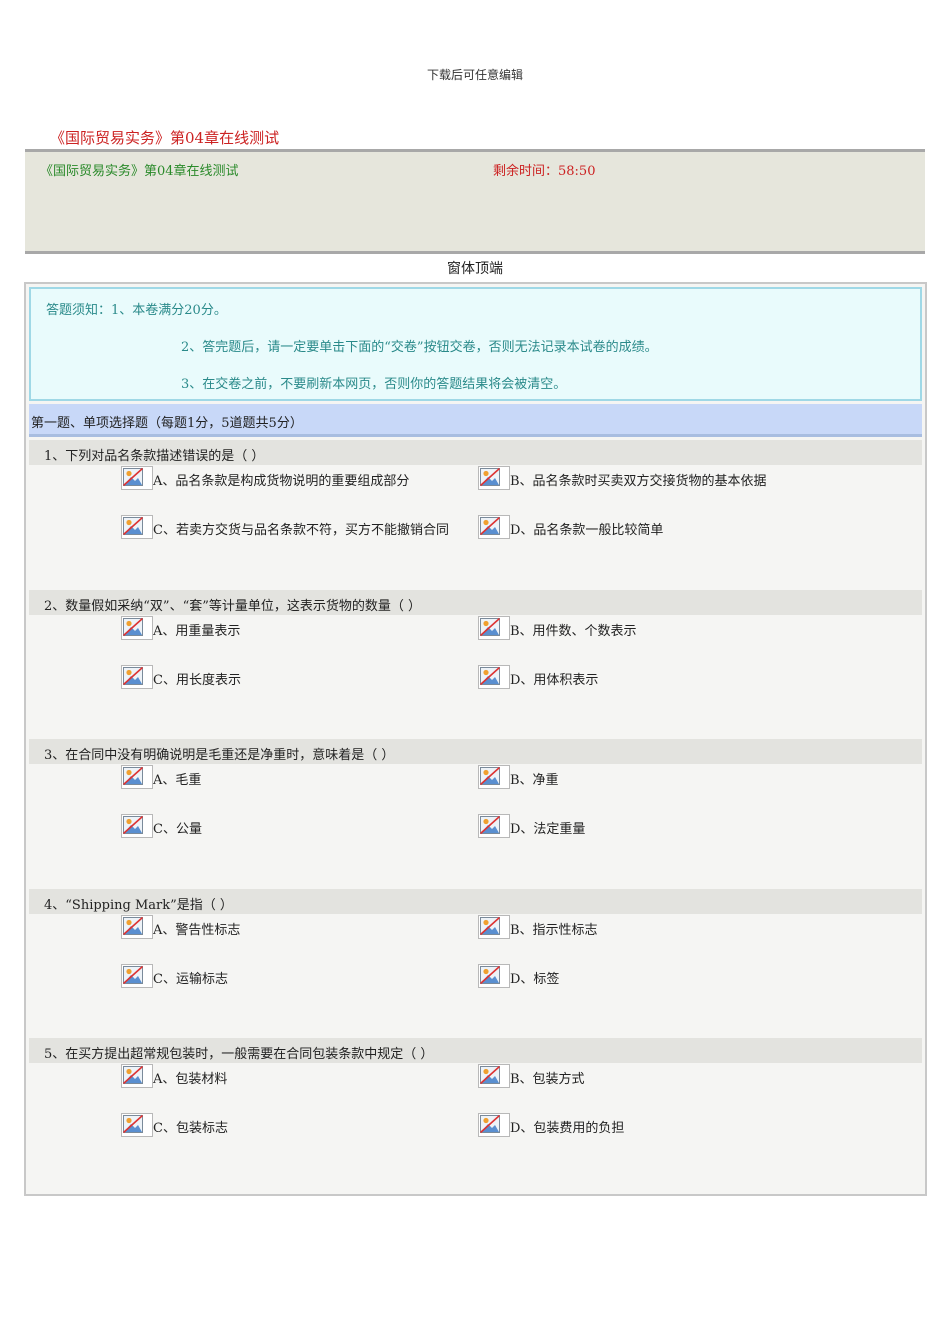 This screenshot has width=950, height=1344. I want to click on option-label: D、用体积表示, so click(554, 680).